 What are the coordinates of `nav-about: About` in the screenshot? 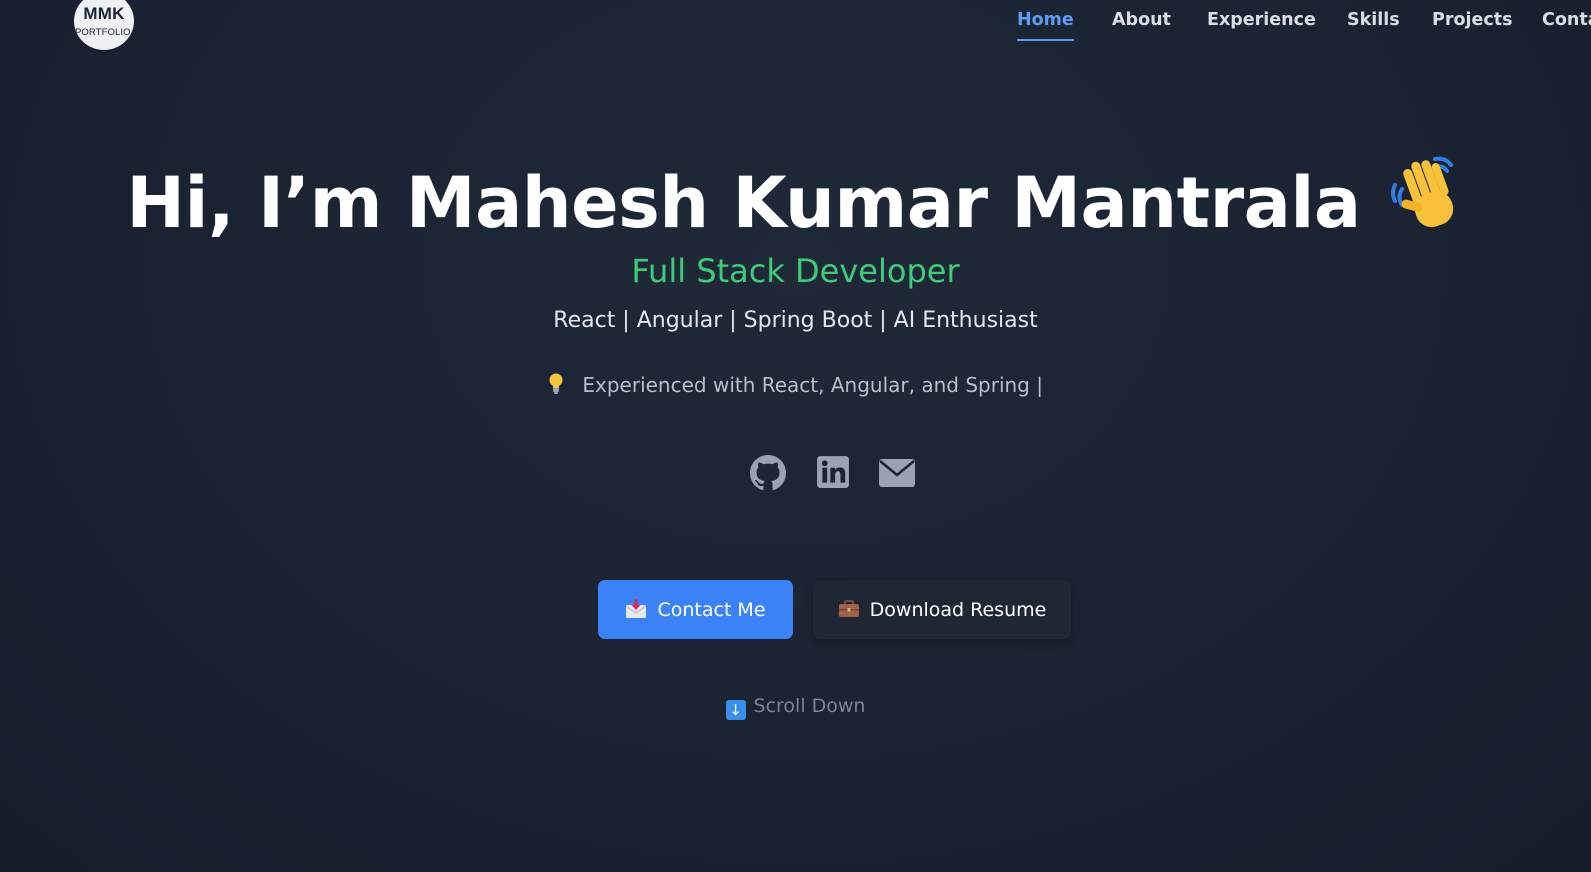 It's located at (1141, 20).